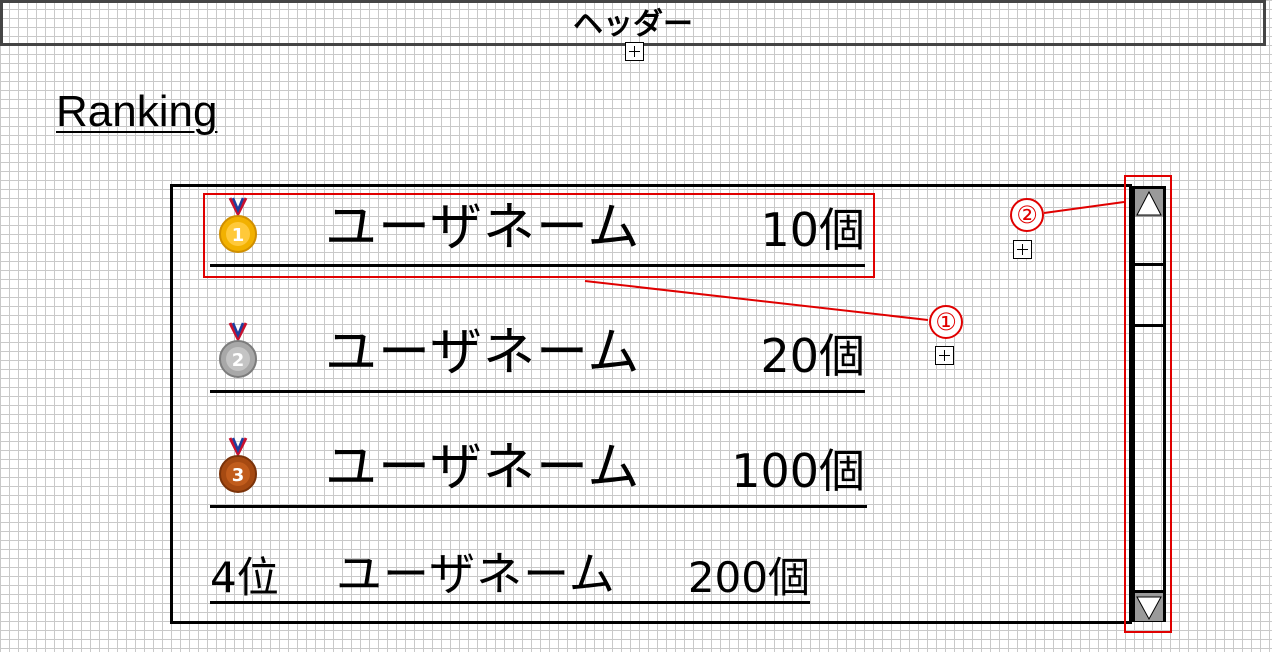 The width and height of the screenshot is (1272, 652). Describe the element at coordinates (1148, 404) in the screenshot. I see `callout-highlight-scrollbar` at that location.